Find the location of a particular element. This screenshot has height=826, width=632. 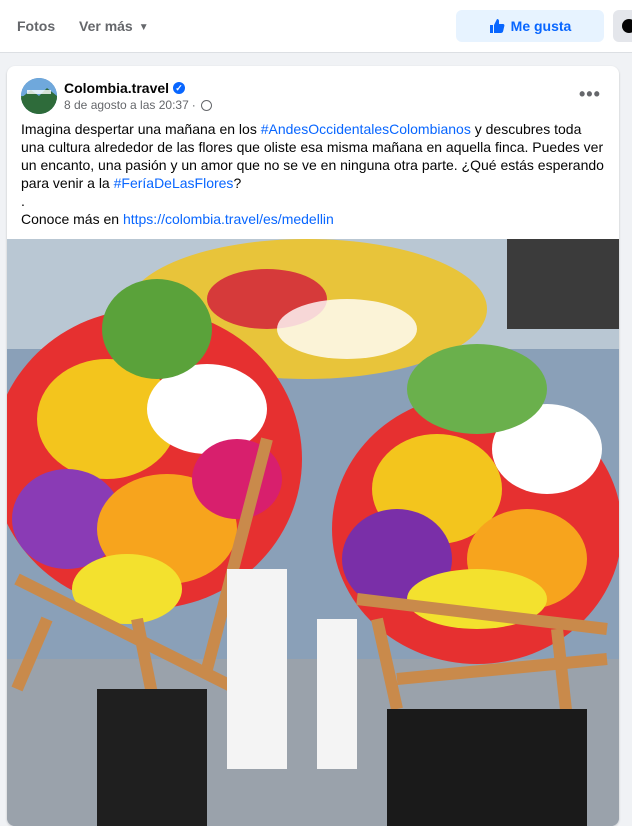

page-name: Colombia.travel ✓ is located at coordinates (125, 88).